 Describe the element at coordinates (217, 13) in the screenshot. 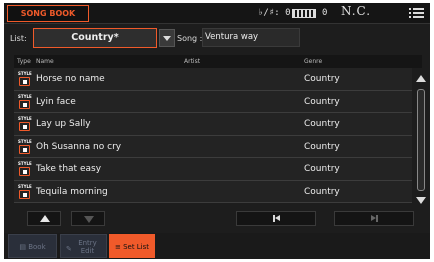

I see `header-bar: SONG BOOK ♭/♯: 0 0 N.C.` at that location.